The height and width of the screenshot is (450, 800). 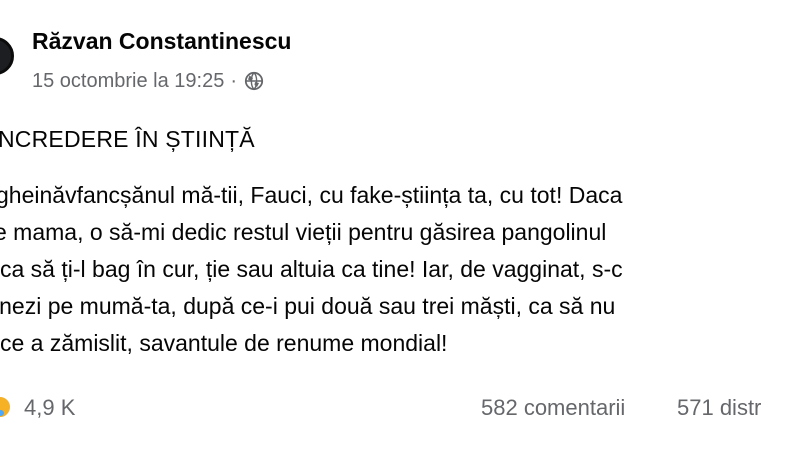 I want to click on avatar, so click(x=7, y=56).